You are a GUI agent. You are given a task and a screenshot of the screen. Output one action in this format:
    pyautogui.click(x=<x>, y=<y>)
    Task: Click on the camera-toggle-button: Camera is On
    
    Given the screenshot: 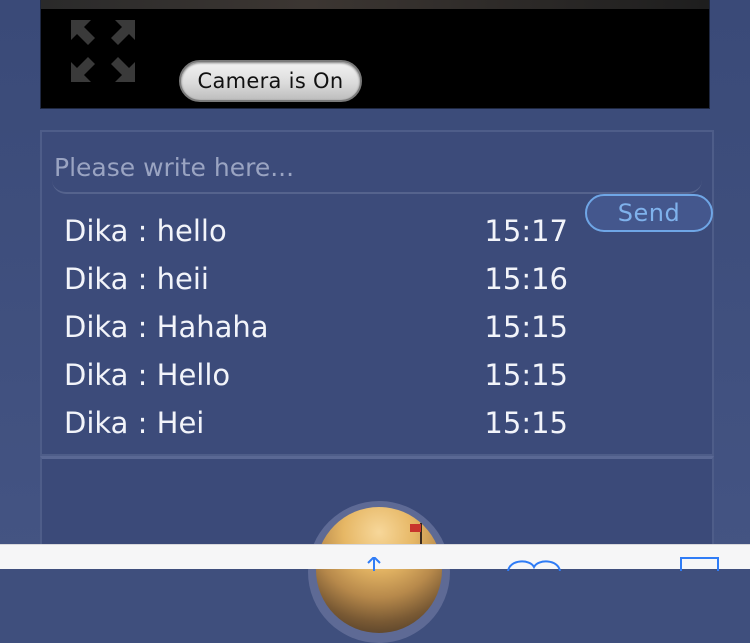 What is the action you would take?
    pyautogui.click(x=270, y=81)
    